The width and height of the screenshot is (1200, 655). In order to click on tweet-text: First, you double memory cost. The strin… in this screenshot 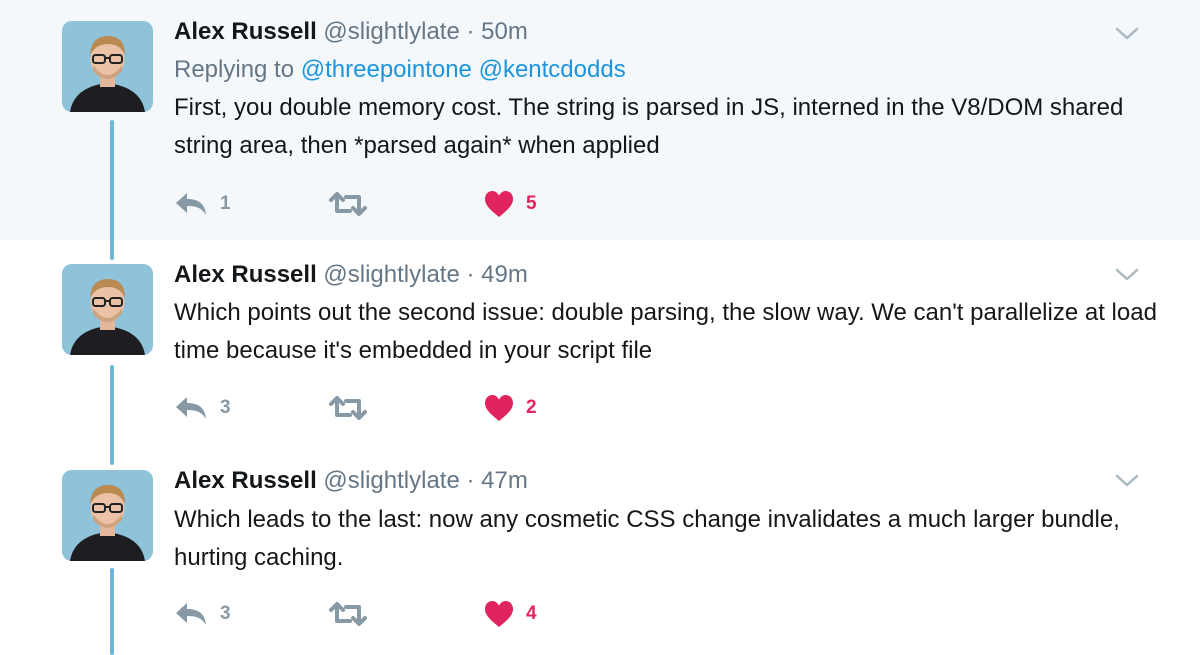, I will do `click(649, 126)`.